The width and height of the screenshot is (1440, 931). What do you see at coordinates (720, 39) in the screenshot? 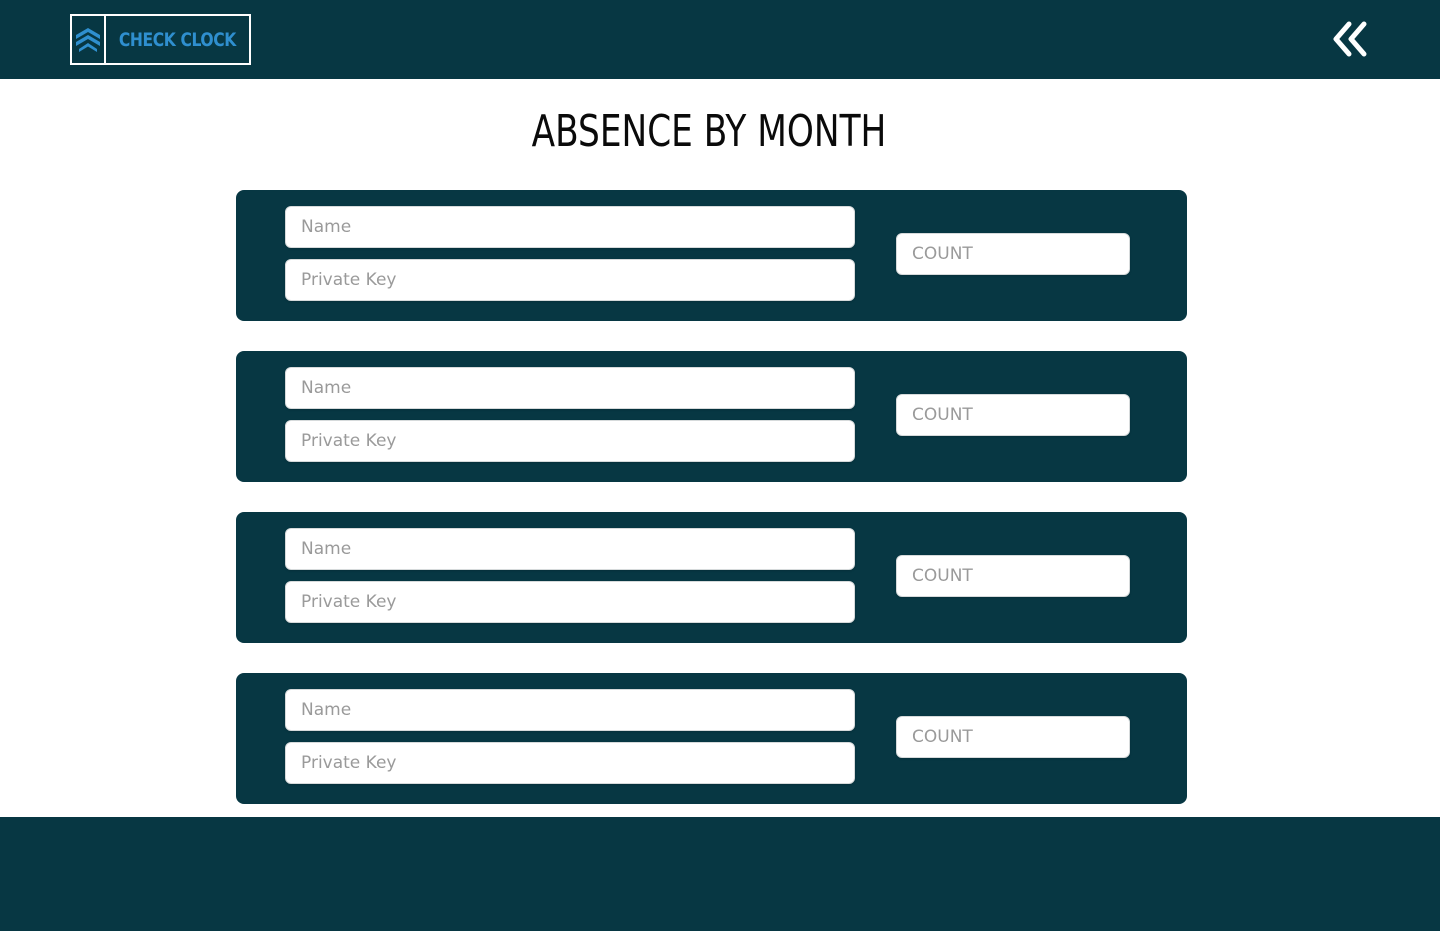
I see `header-bar: CHECK CLOCK` at bounding box center [720, 39].